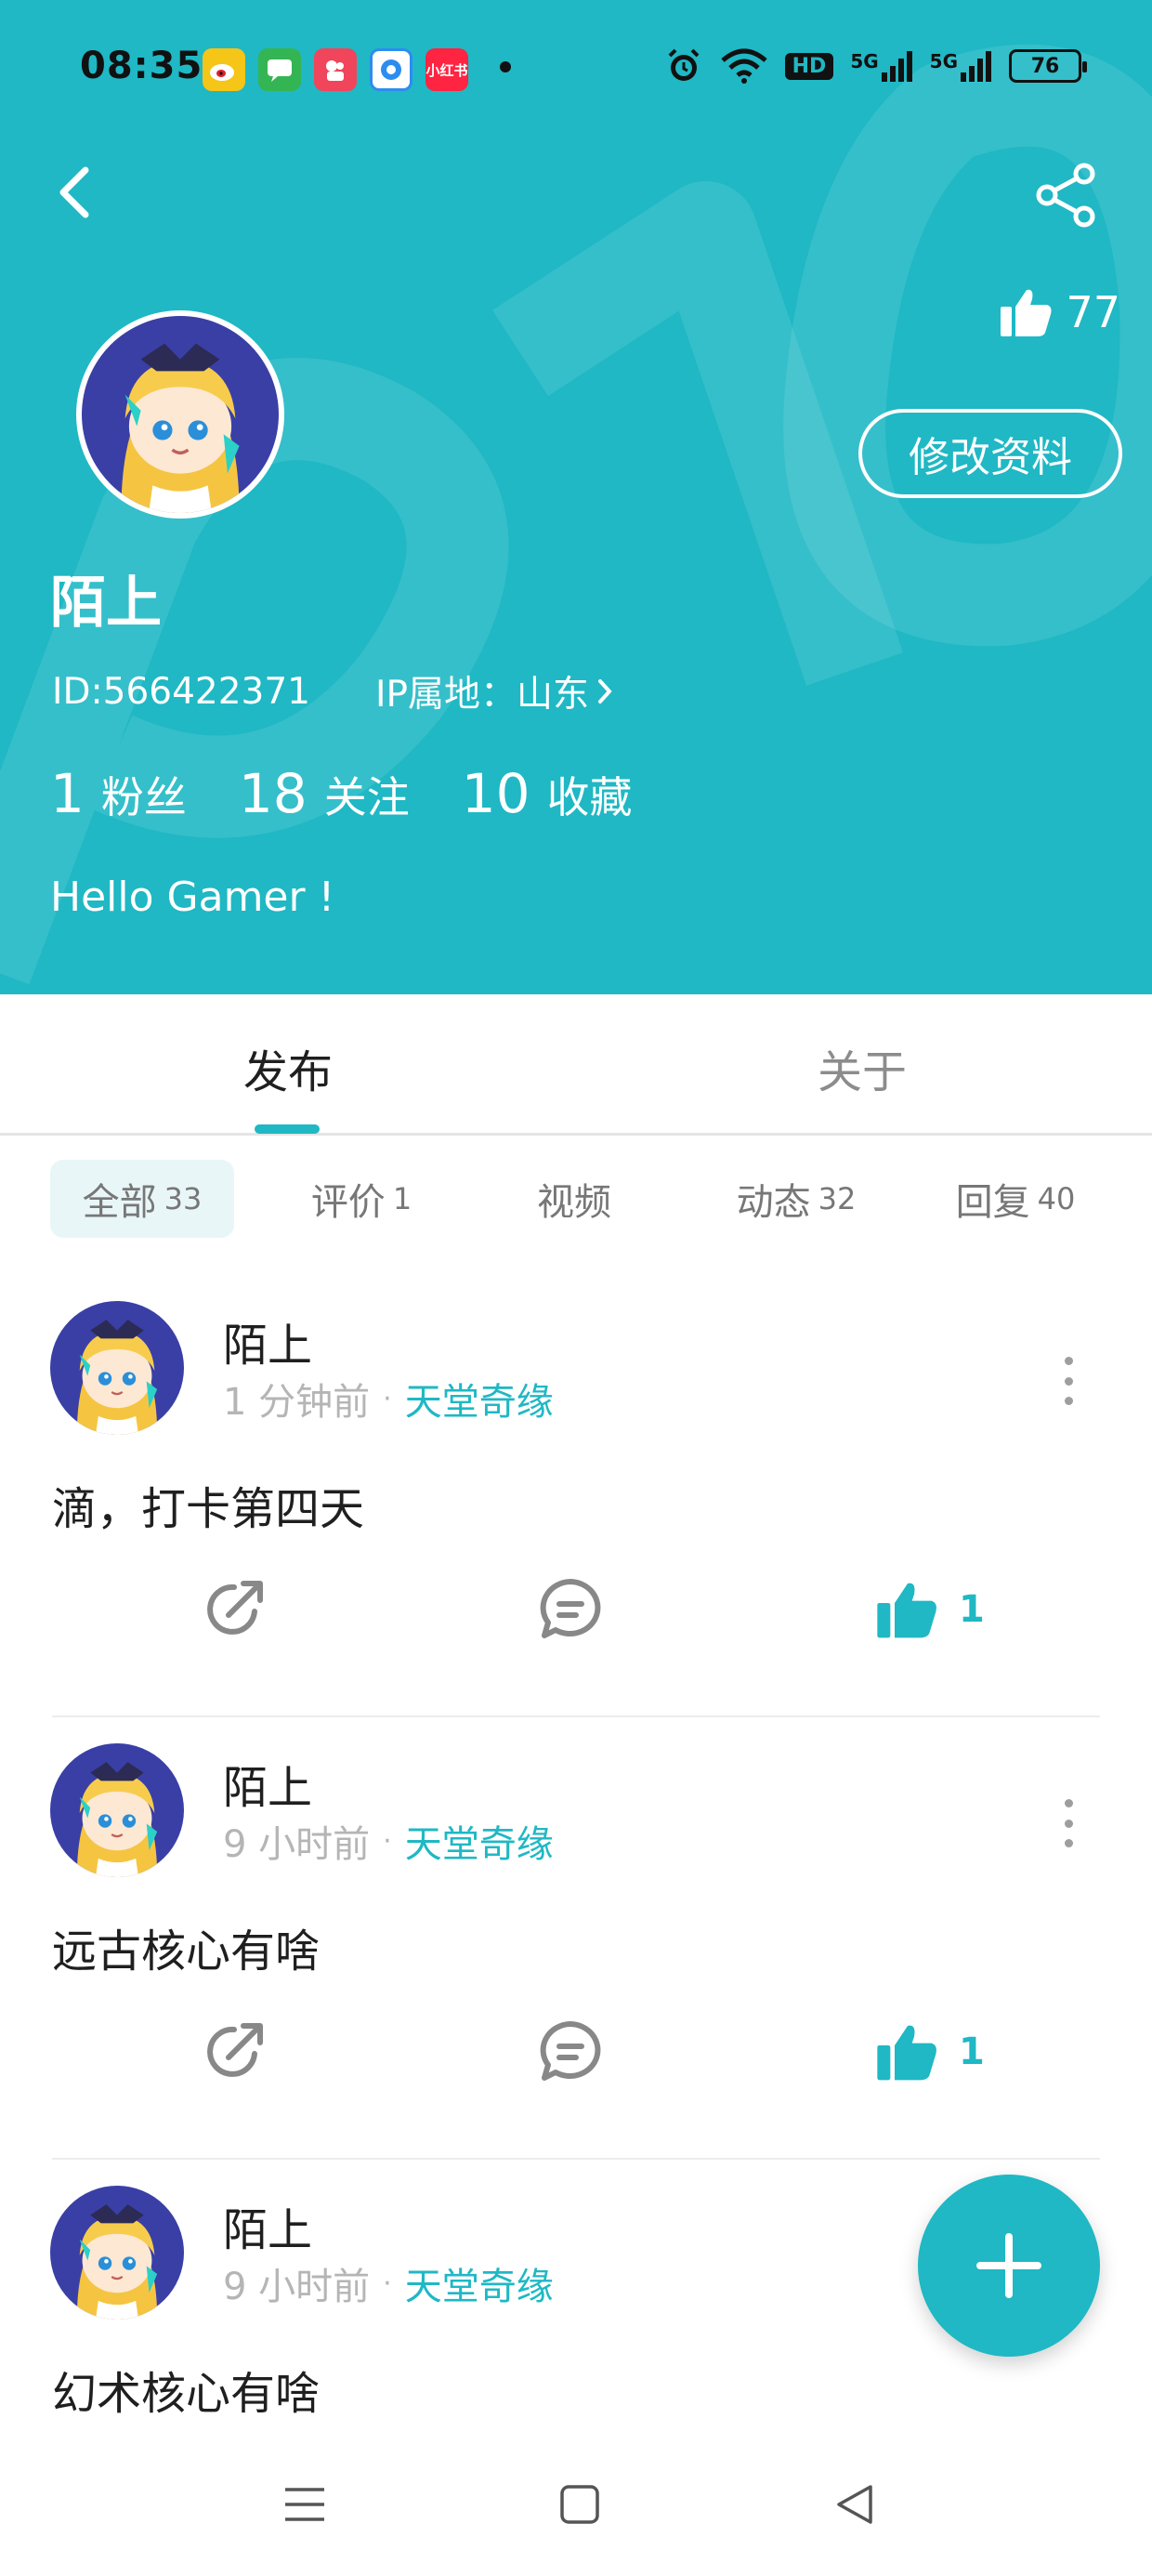 The image size is (1152, 2576). What do you see at coordinates (990, 453) in the screenshot?
I see `edit-profile-button: 修改资料` at bounding box center [990, 453].